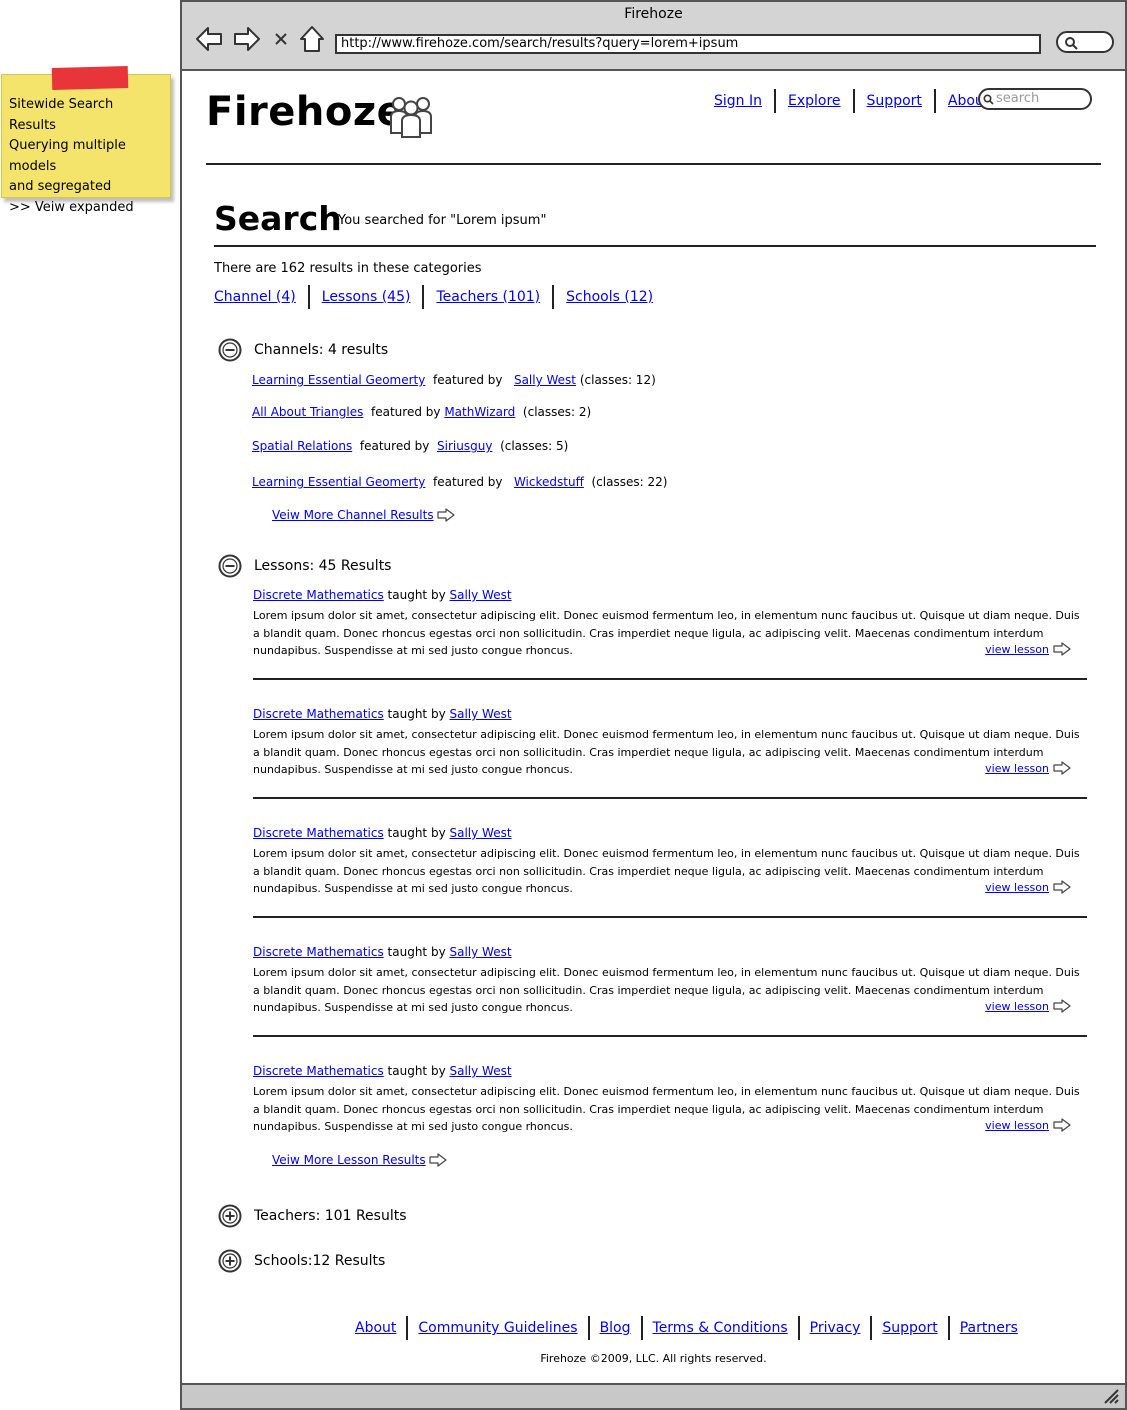 The width and height of the screenshot is (1127, 1410). What do you see at coordinates (366, 297) in the screenshot?
I see `category-lessons: Lessons (45)` at bounding box center [366, 297].